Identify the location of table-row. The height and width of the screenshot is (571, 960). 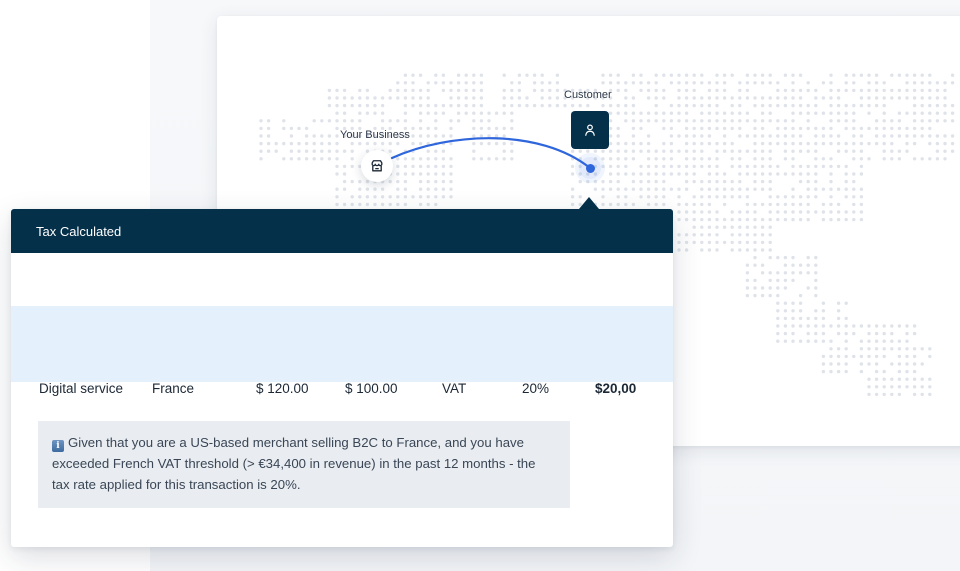
(342, 344).